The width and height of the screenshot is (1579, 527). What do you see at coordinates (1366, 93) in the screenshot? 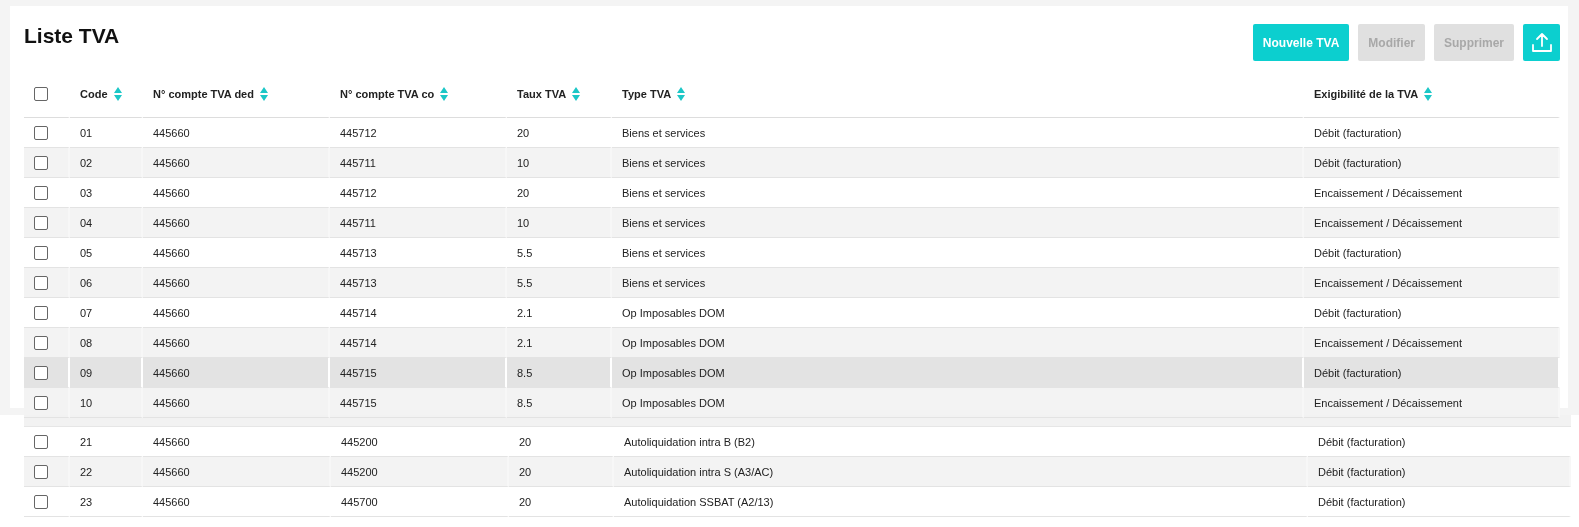
I see `column-header: Exigibilité de la TVA` at bounding box center [1366, 93].